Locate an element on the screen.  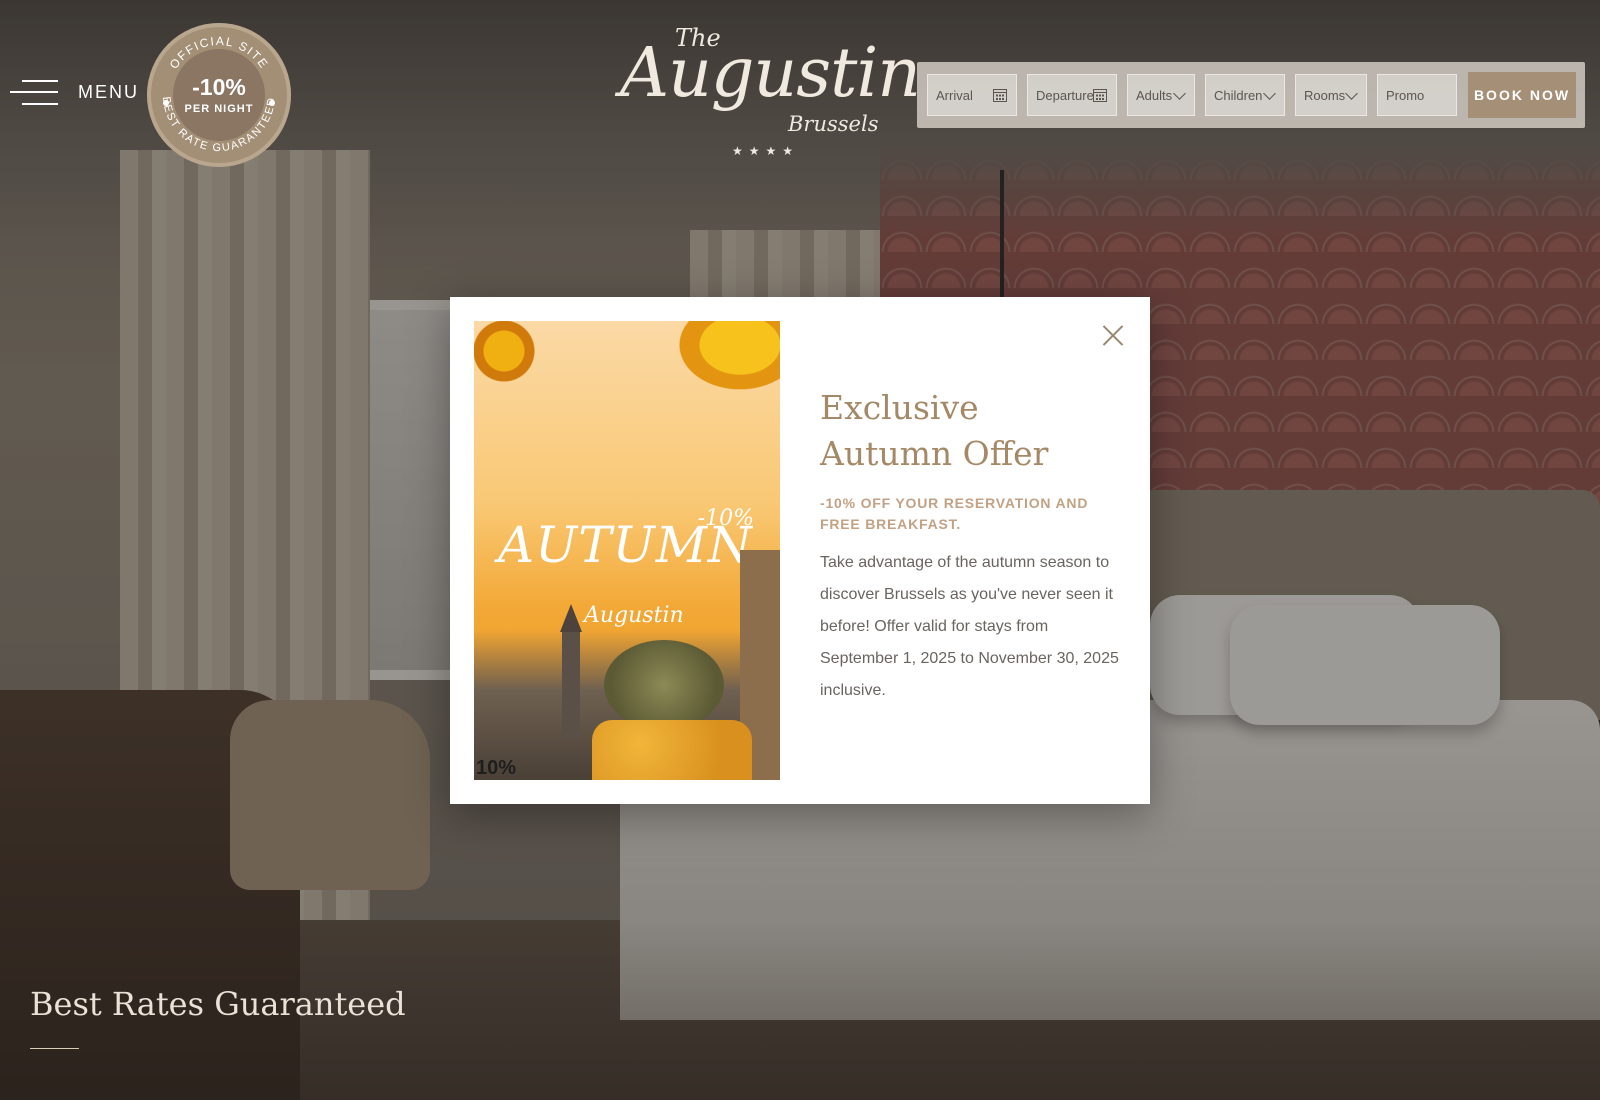
rooms-select: Rooms is located at coordinates (1331, 95).